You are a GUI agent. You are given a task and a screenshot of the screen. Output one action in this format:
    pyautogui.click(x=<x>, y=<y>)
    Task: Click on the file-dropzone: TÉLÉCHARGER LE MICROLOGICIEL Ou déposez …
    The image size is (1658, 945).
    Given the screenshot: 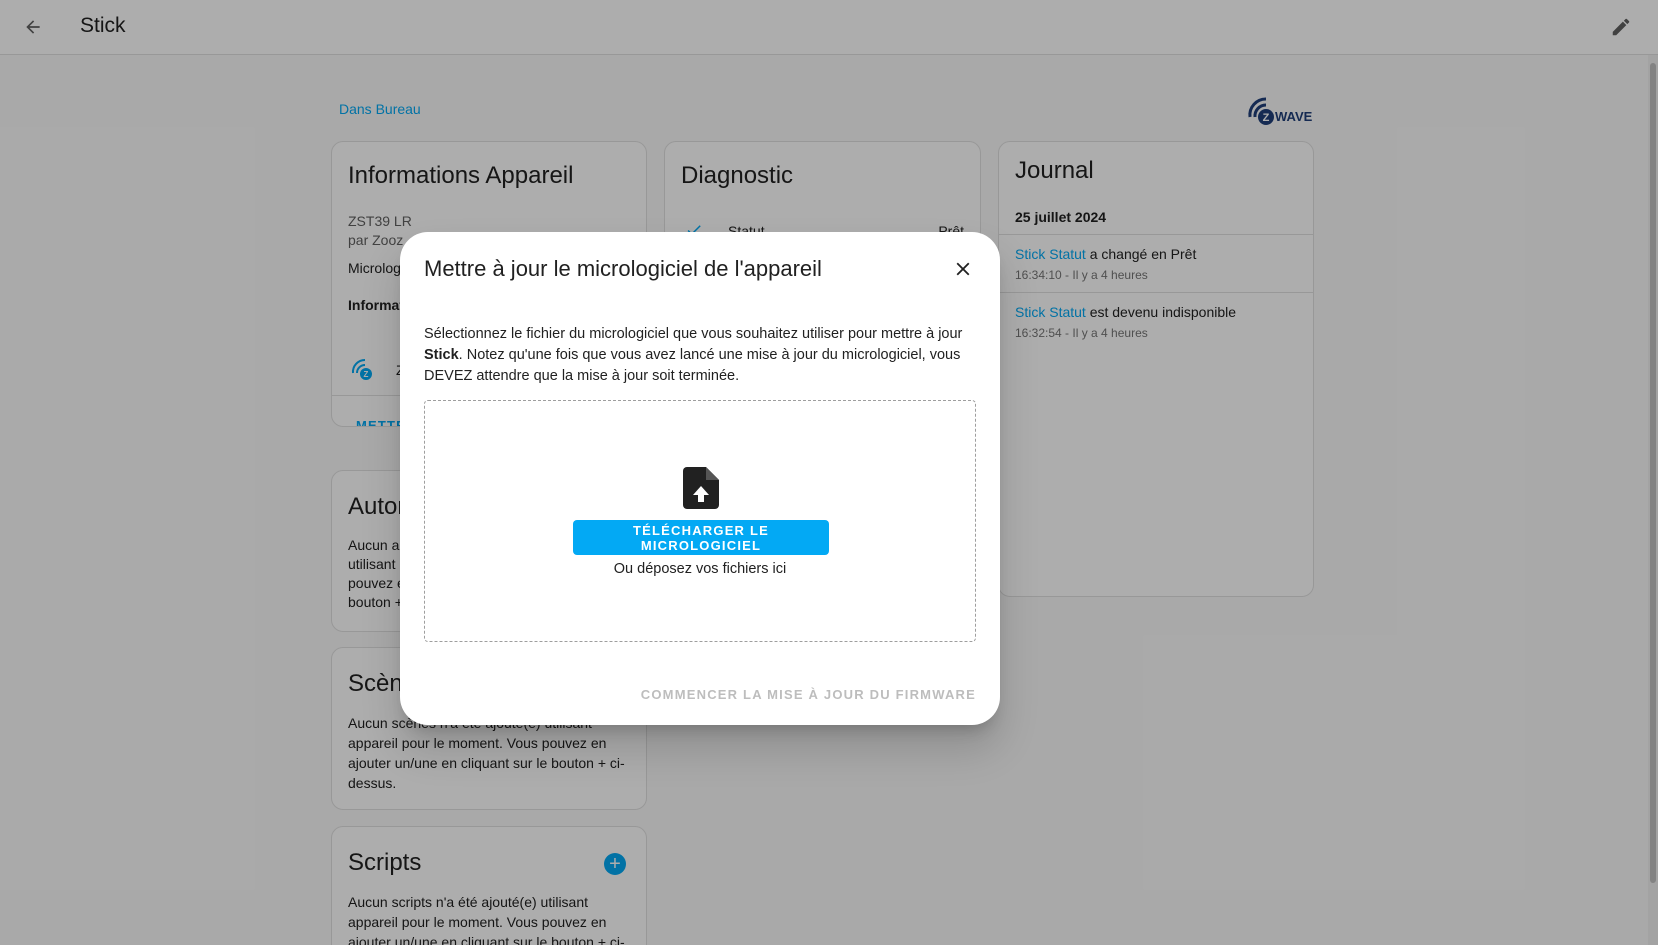 What is the action you would take?
    pyautogui.click(x=700, y=521)
    